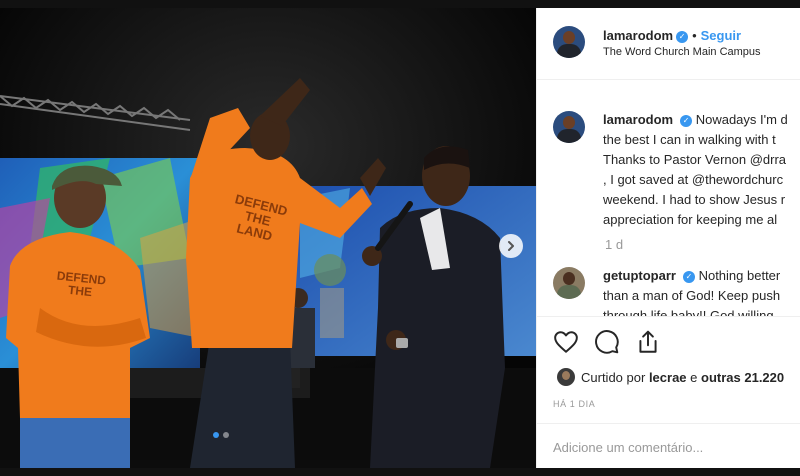 This screenshot has width=800, height=476. Describe the element at coordinates (742, 377) in the screenshot. I see `likes-others-link: outras 21.220` at that location.